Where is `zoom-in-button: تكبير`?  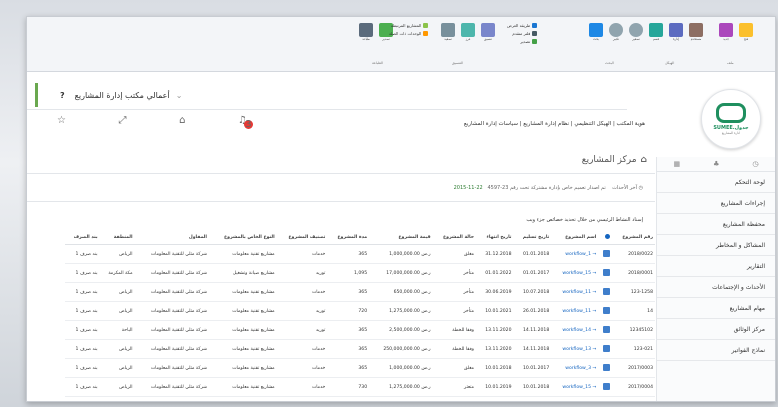 zoom-in-button: تكبير is located at coordinates (616, 34).